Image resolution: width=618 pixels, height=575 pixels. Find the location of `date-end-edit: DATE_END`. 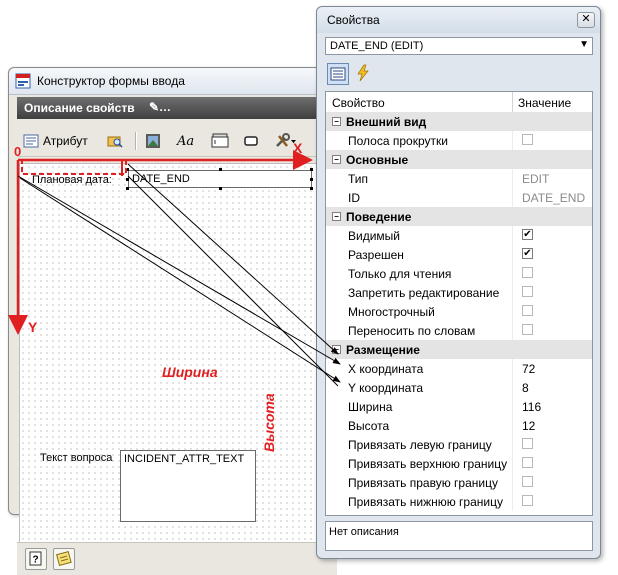

date-end-edit: DATE_END is located at coordinates (220, 179).